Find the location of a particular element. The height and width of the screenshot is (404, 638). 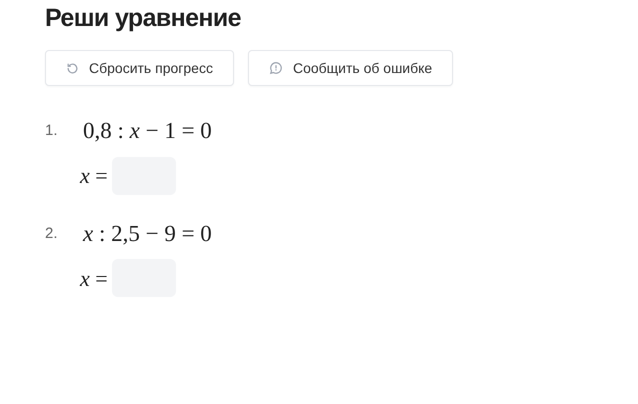

equation: x : 2,5 − 9 = 0 is located at coordinates (147, 234).